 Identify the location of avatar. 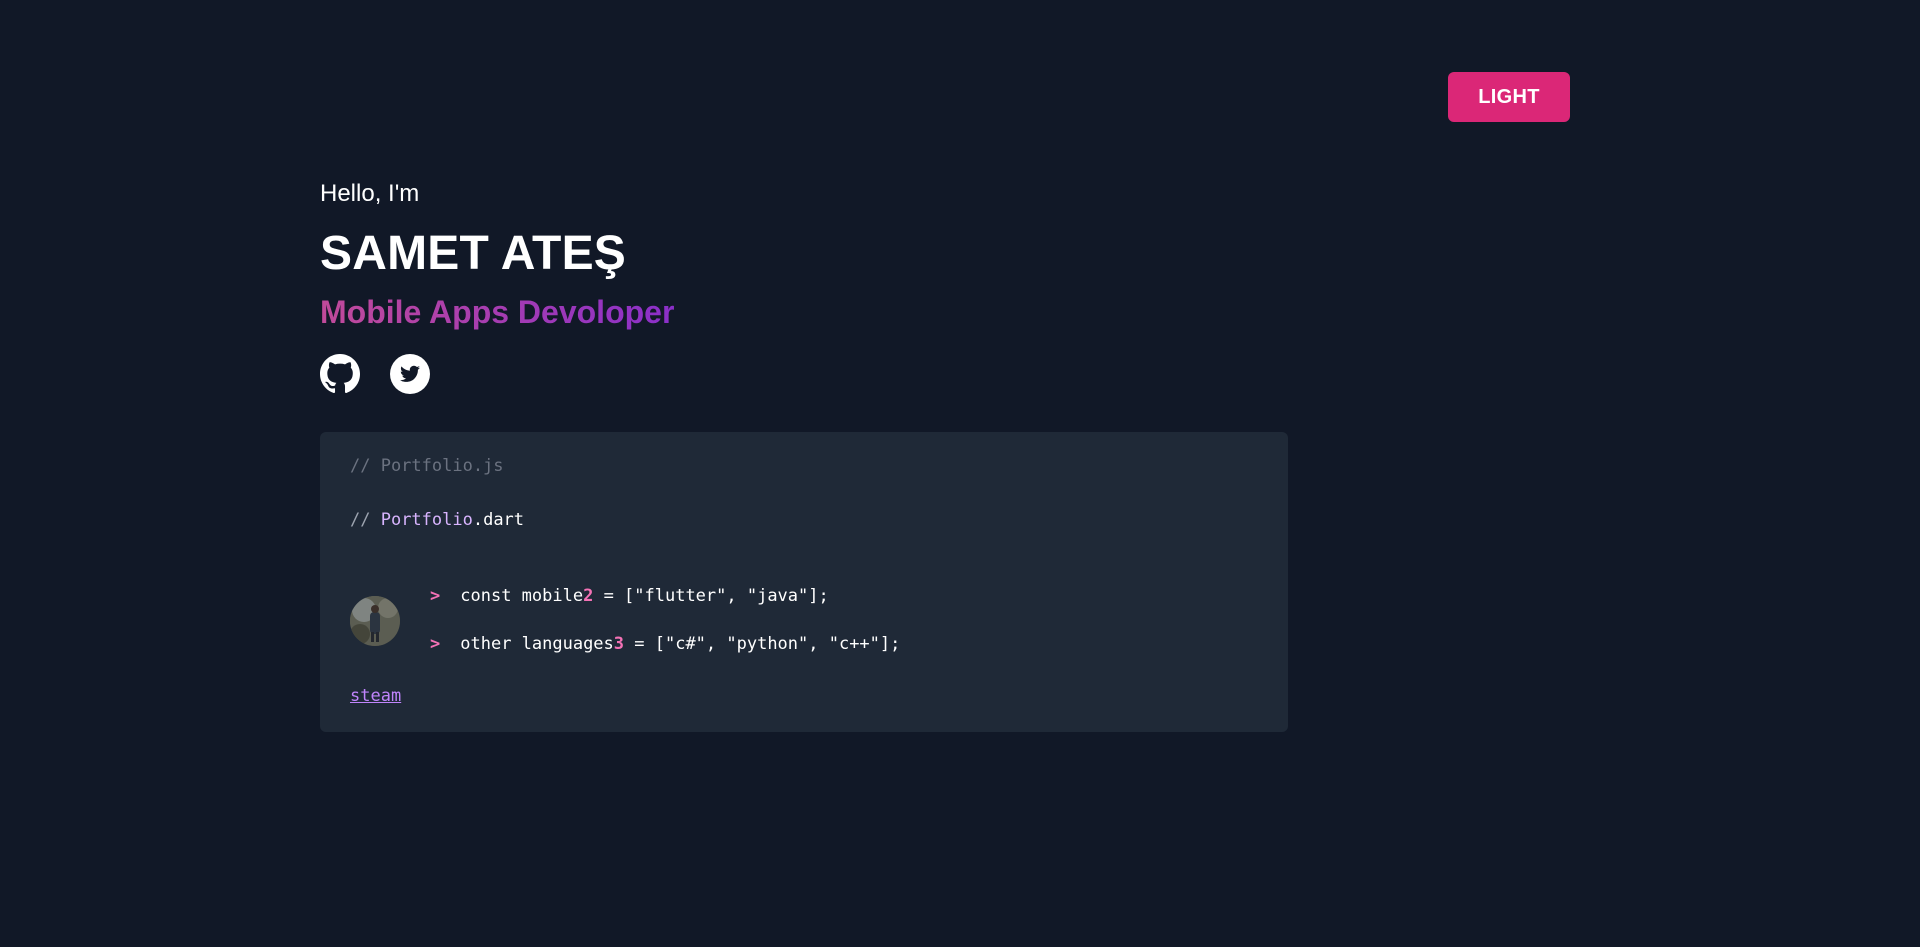
(375, 621).